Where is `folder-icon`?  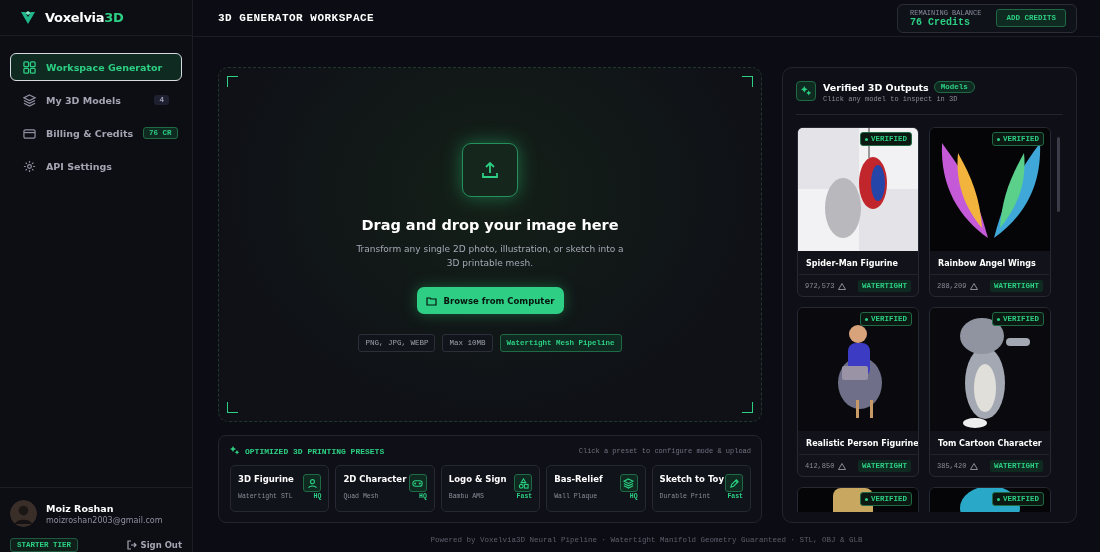 folder-icon is located at coordinates (431, 300).